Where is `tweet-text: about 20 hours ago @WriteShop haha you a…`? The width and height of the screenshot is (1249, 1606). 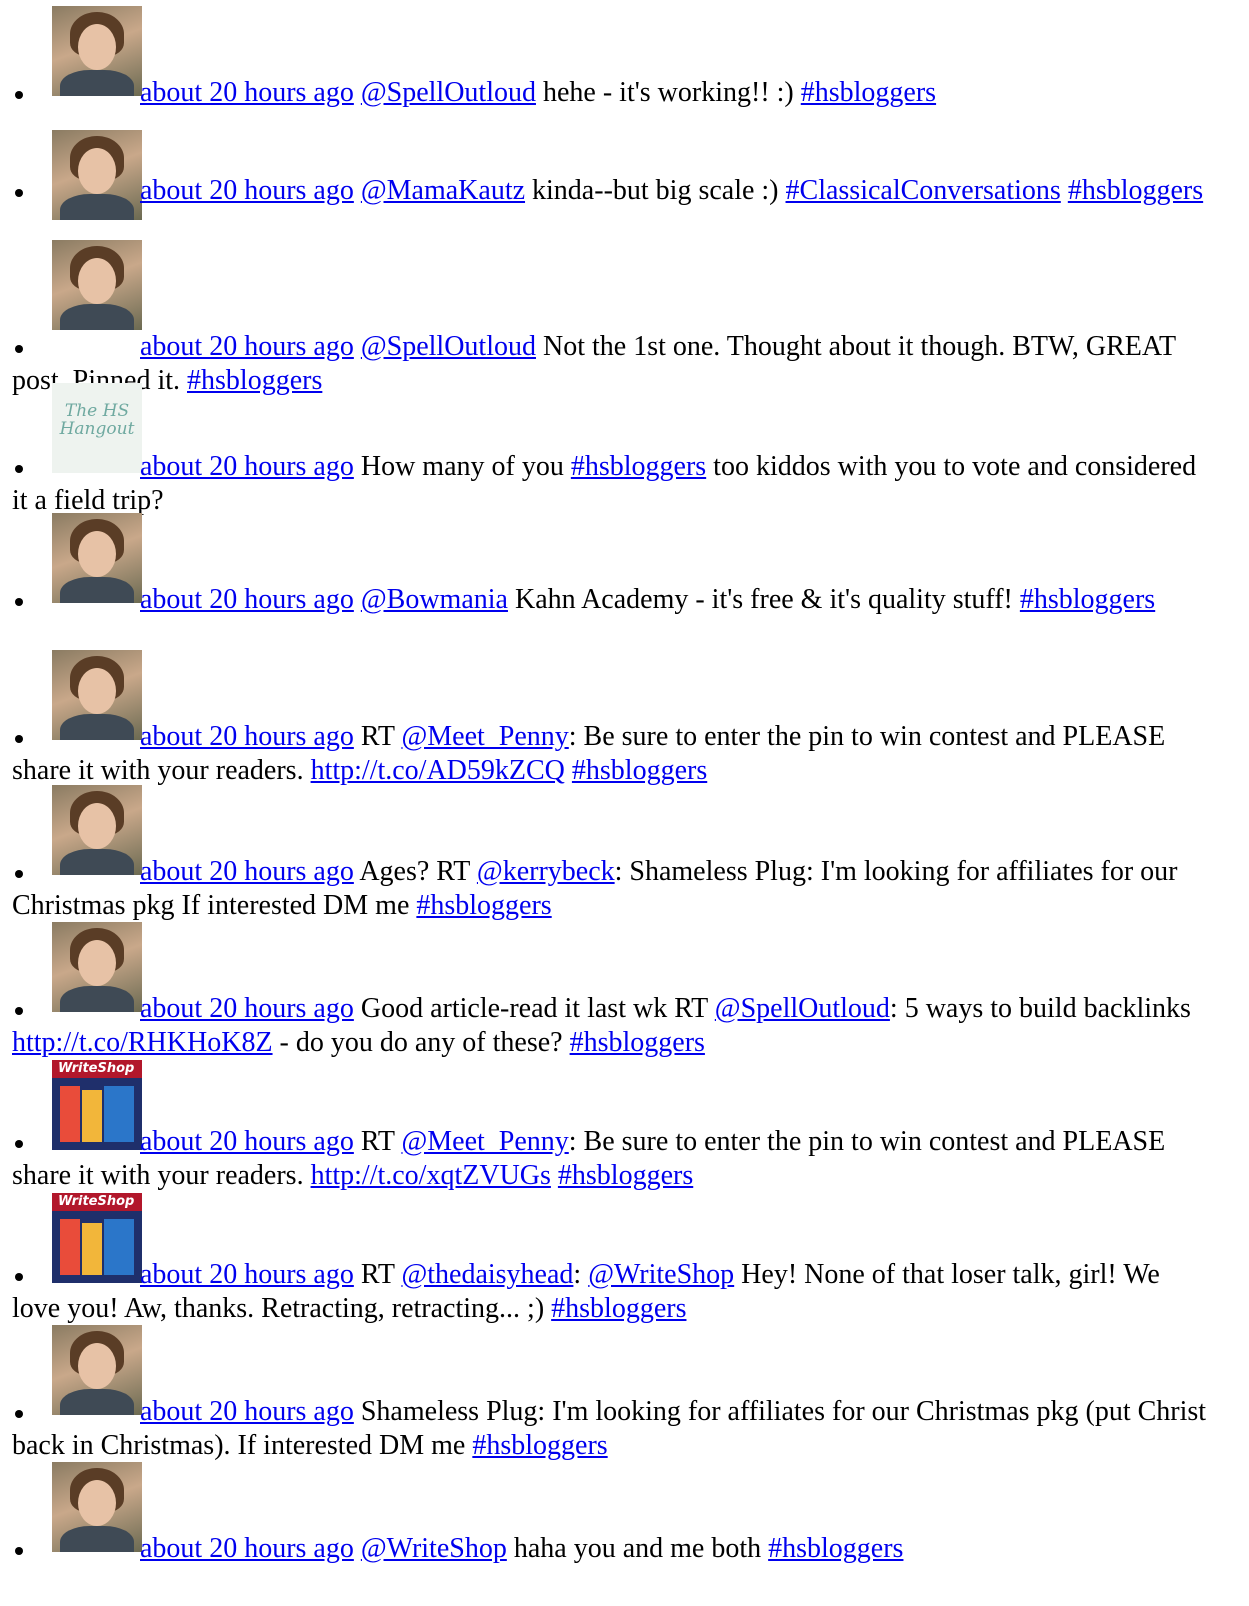 tweet-text: about 20 hours ago @WriteShop haha you a… is located at coordinates (612, 1549).